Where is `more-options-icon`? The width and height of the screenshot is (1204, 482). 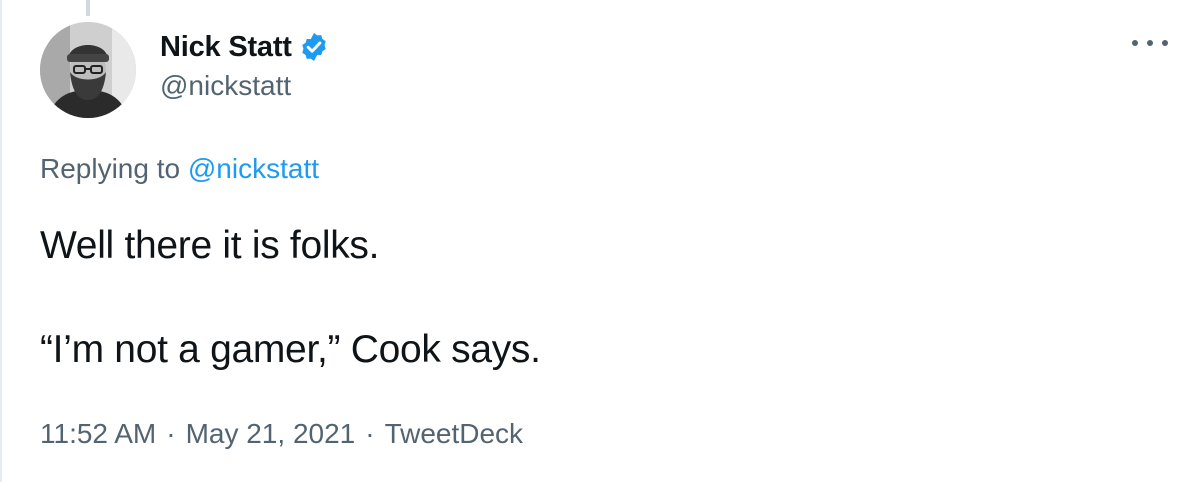
more-options-icon is located at coordinates (1150, 43).